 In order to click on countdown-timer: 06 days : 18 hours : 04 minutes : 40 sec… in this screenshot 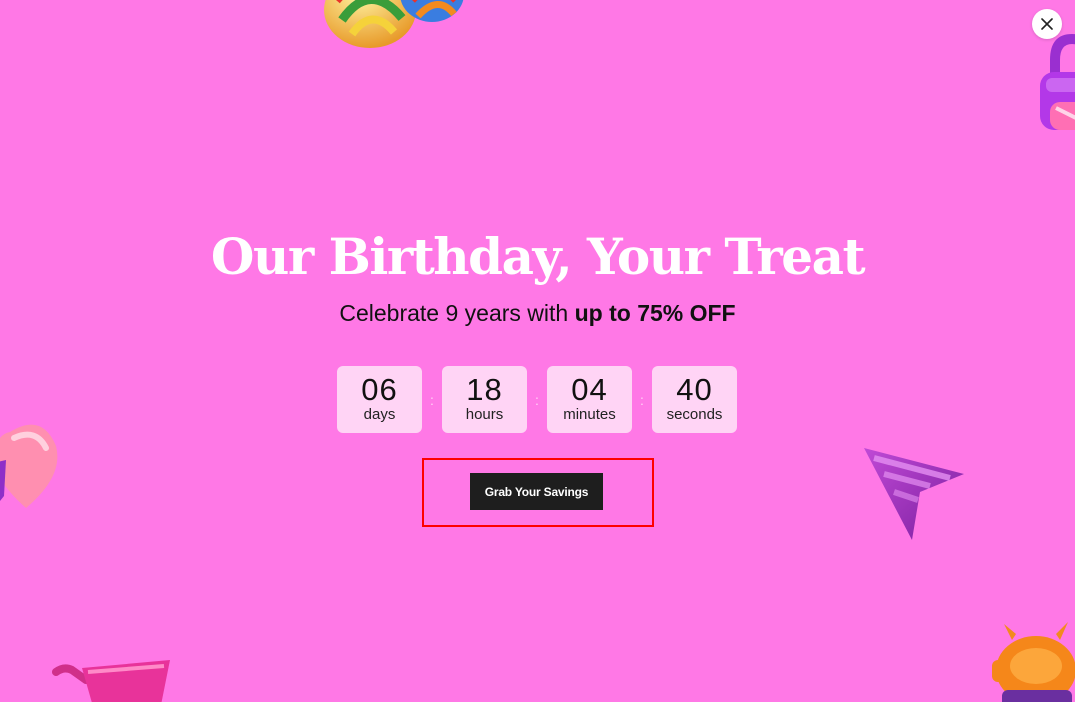, I will do `click(537, 399)`.